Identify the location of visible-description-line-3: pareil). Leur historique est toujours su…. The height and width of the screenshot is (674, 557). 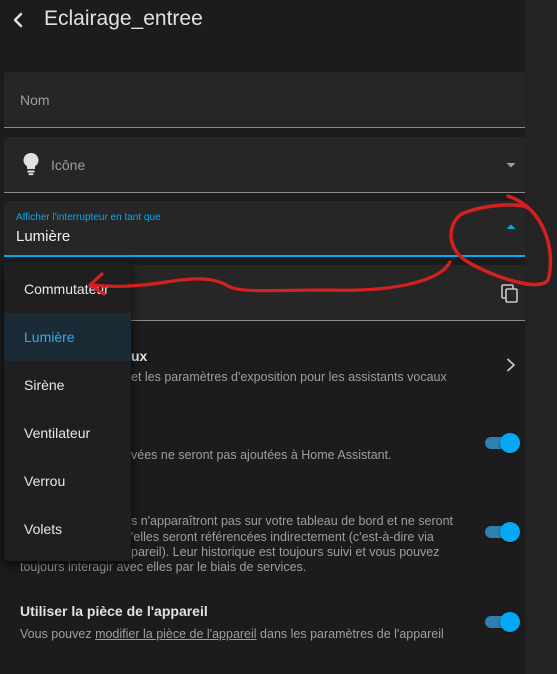
(285, 552).